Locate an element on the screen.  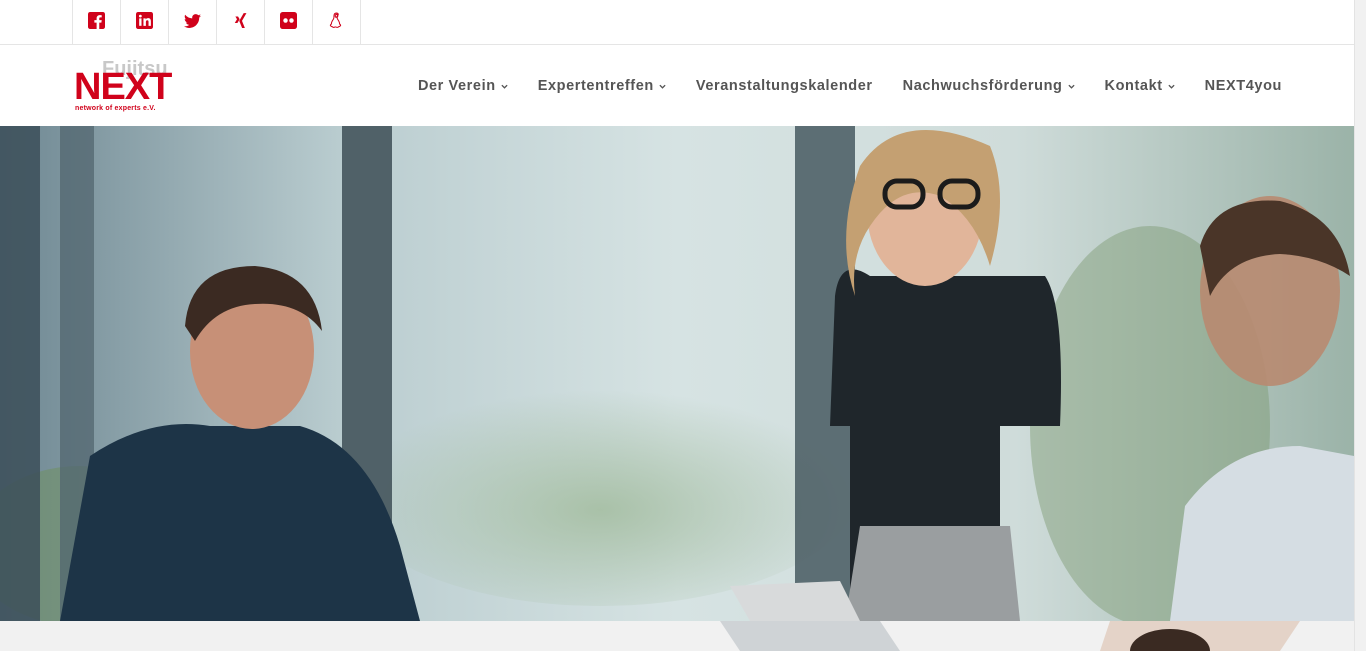
nav-item-label: Expertentreffen is located at coordinates (595, 86).